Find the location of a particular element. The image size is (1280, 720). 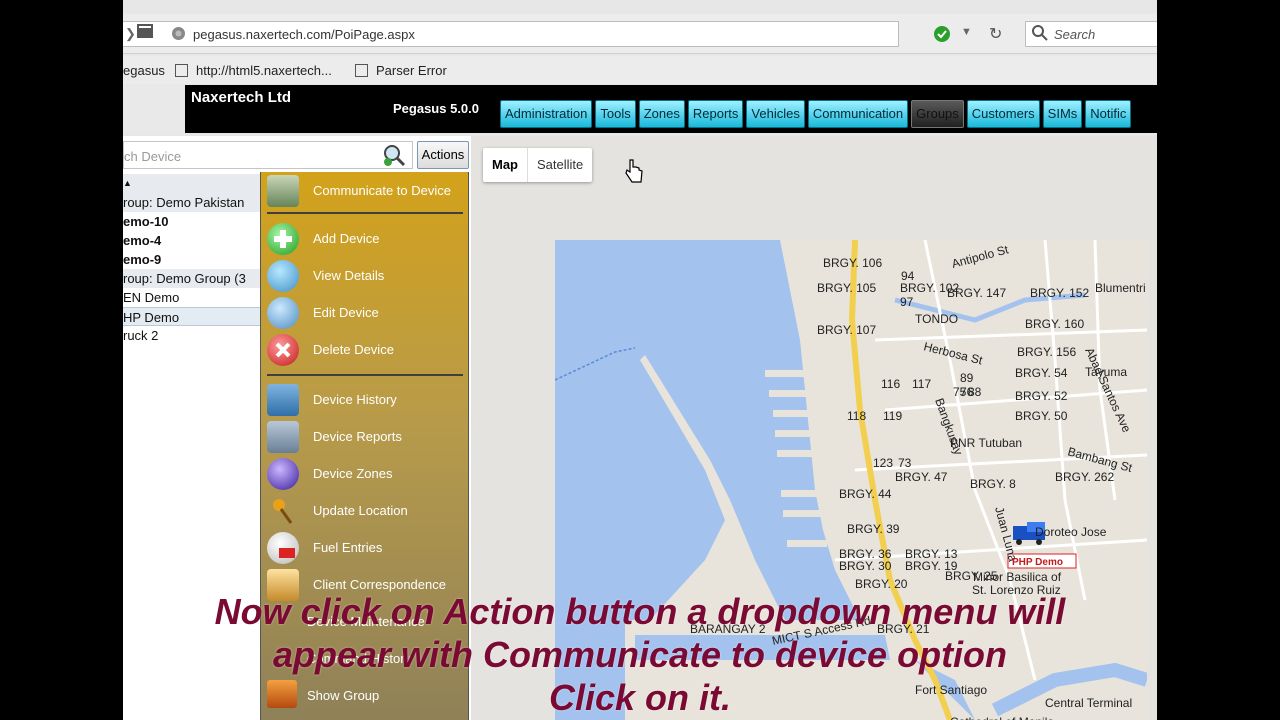

map-label: PNR Tutuban is located at coordinates (986, 443).